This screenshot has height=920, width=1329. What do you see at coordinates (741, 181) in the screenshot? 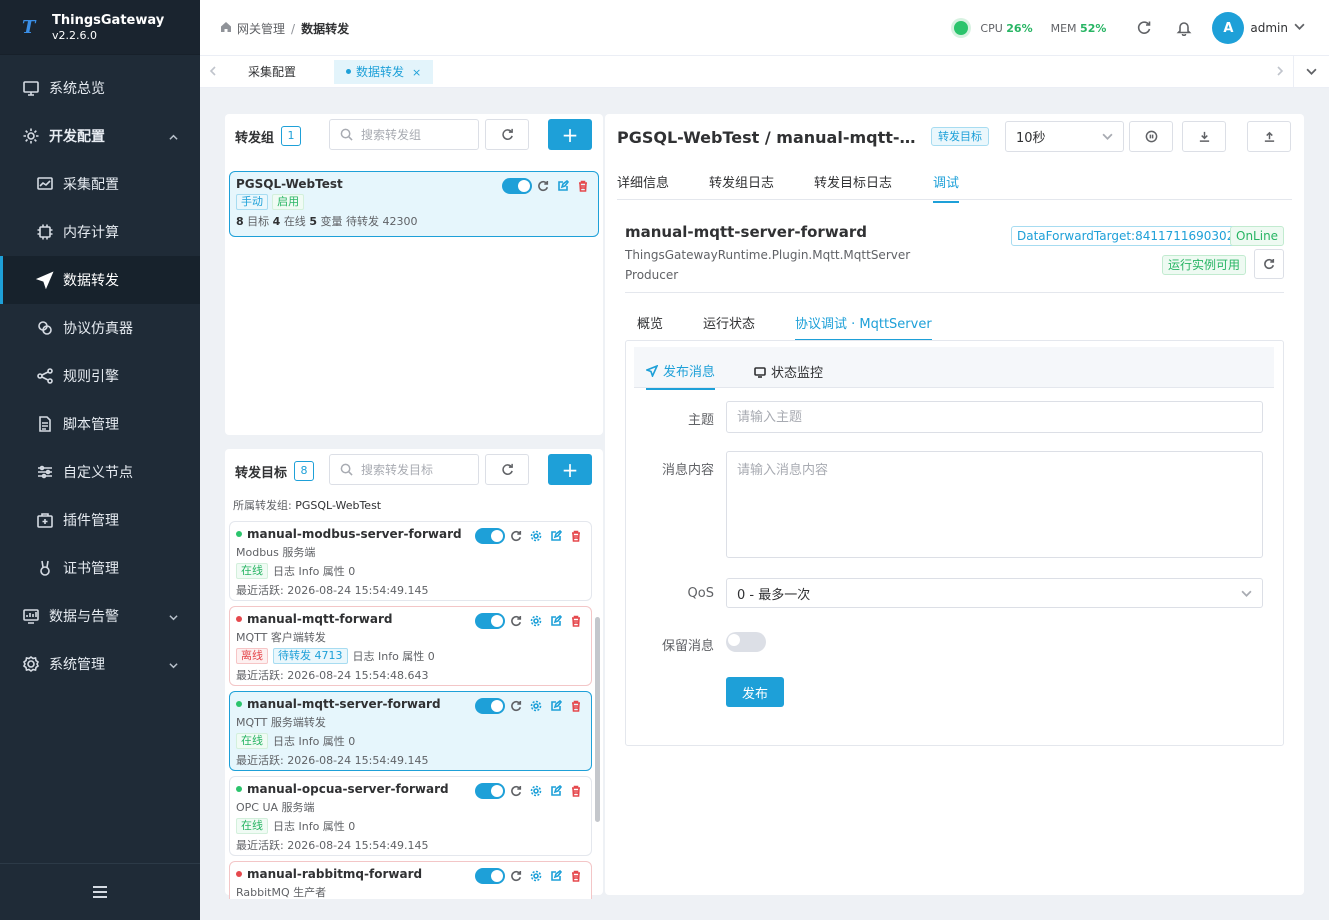
I see `tab-group-log: 转发组日志` at bounding box center [741, 181].